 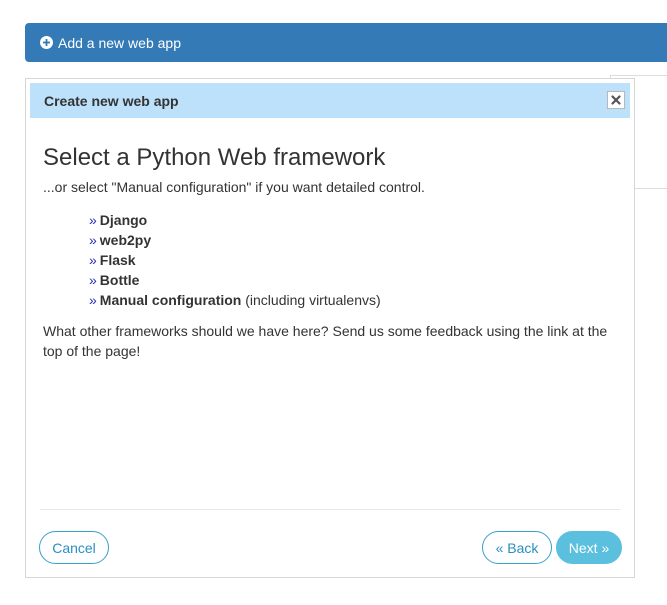 I want to click on next-button: Next », so click(x=589, y=547).